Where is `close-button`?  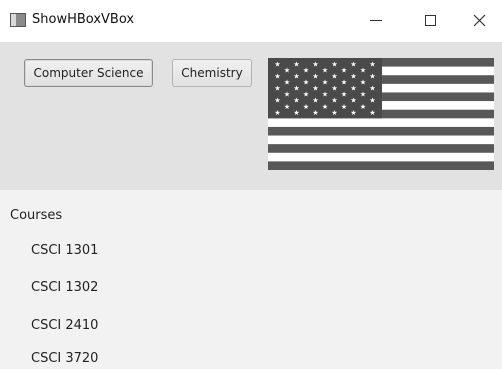
close-button is located at coordinates (479, 20).